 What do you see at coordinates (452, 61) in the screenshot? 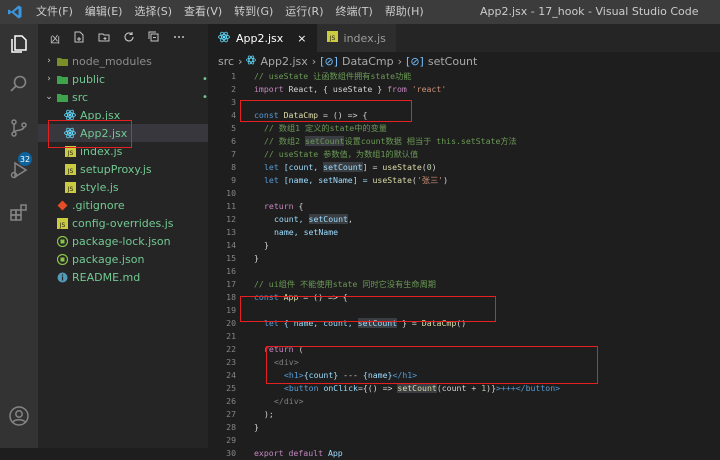
I see `breadcrumb-setcount: setCount` at bounding box center [452, 61].